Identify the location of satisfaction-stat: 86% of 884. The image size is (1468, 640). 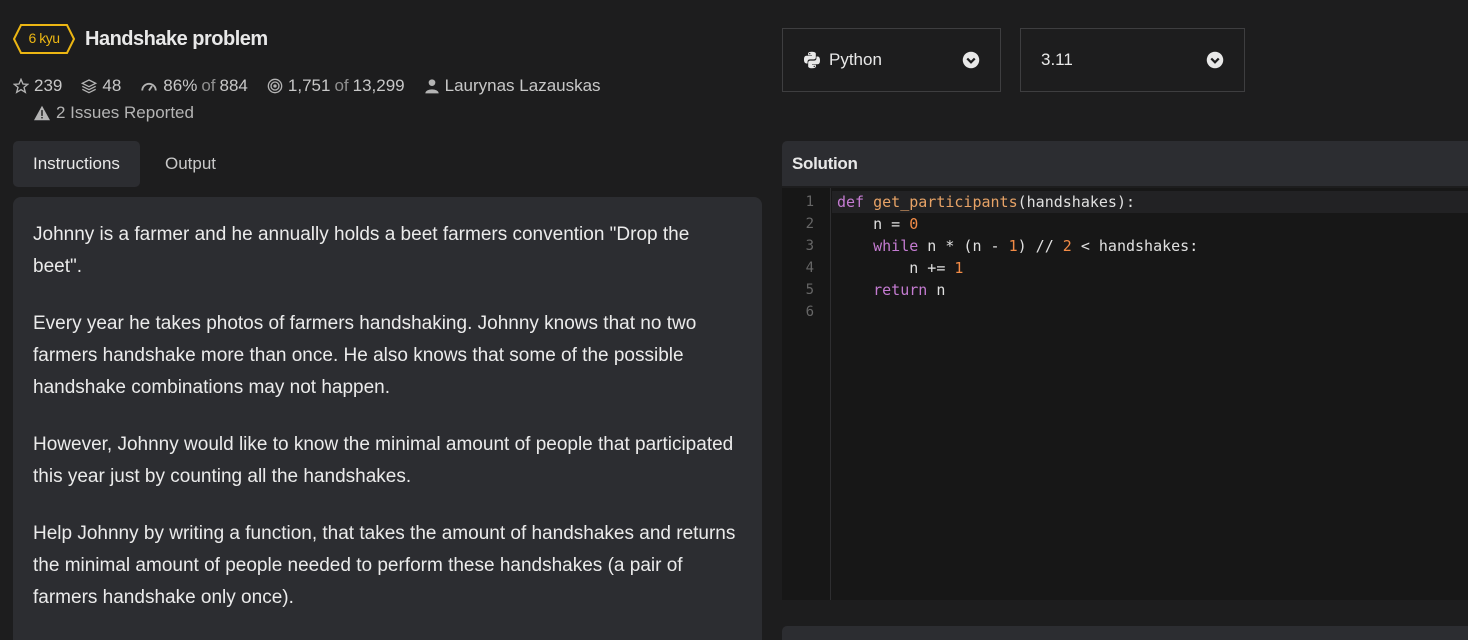
(194, 86).